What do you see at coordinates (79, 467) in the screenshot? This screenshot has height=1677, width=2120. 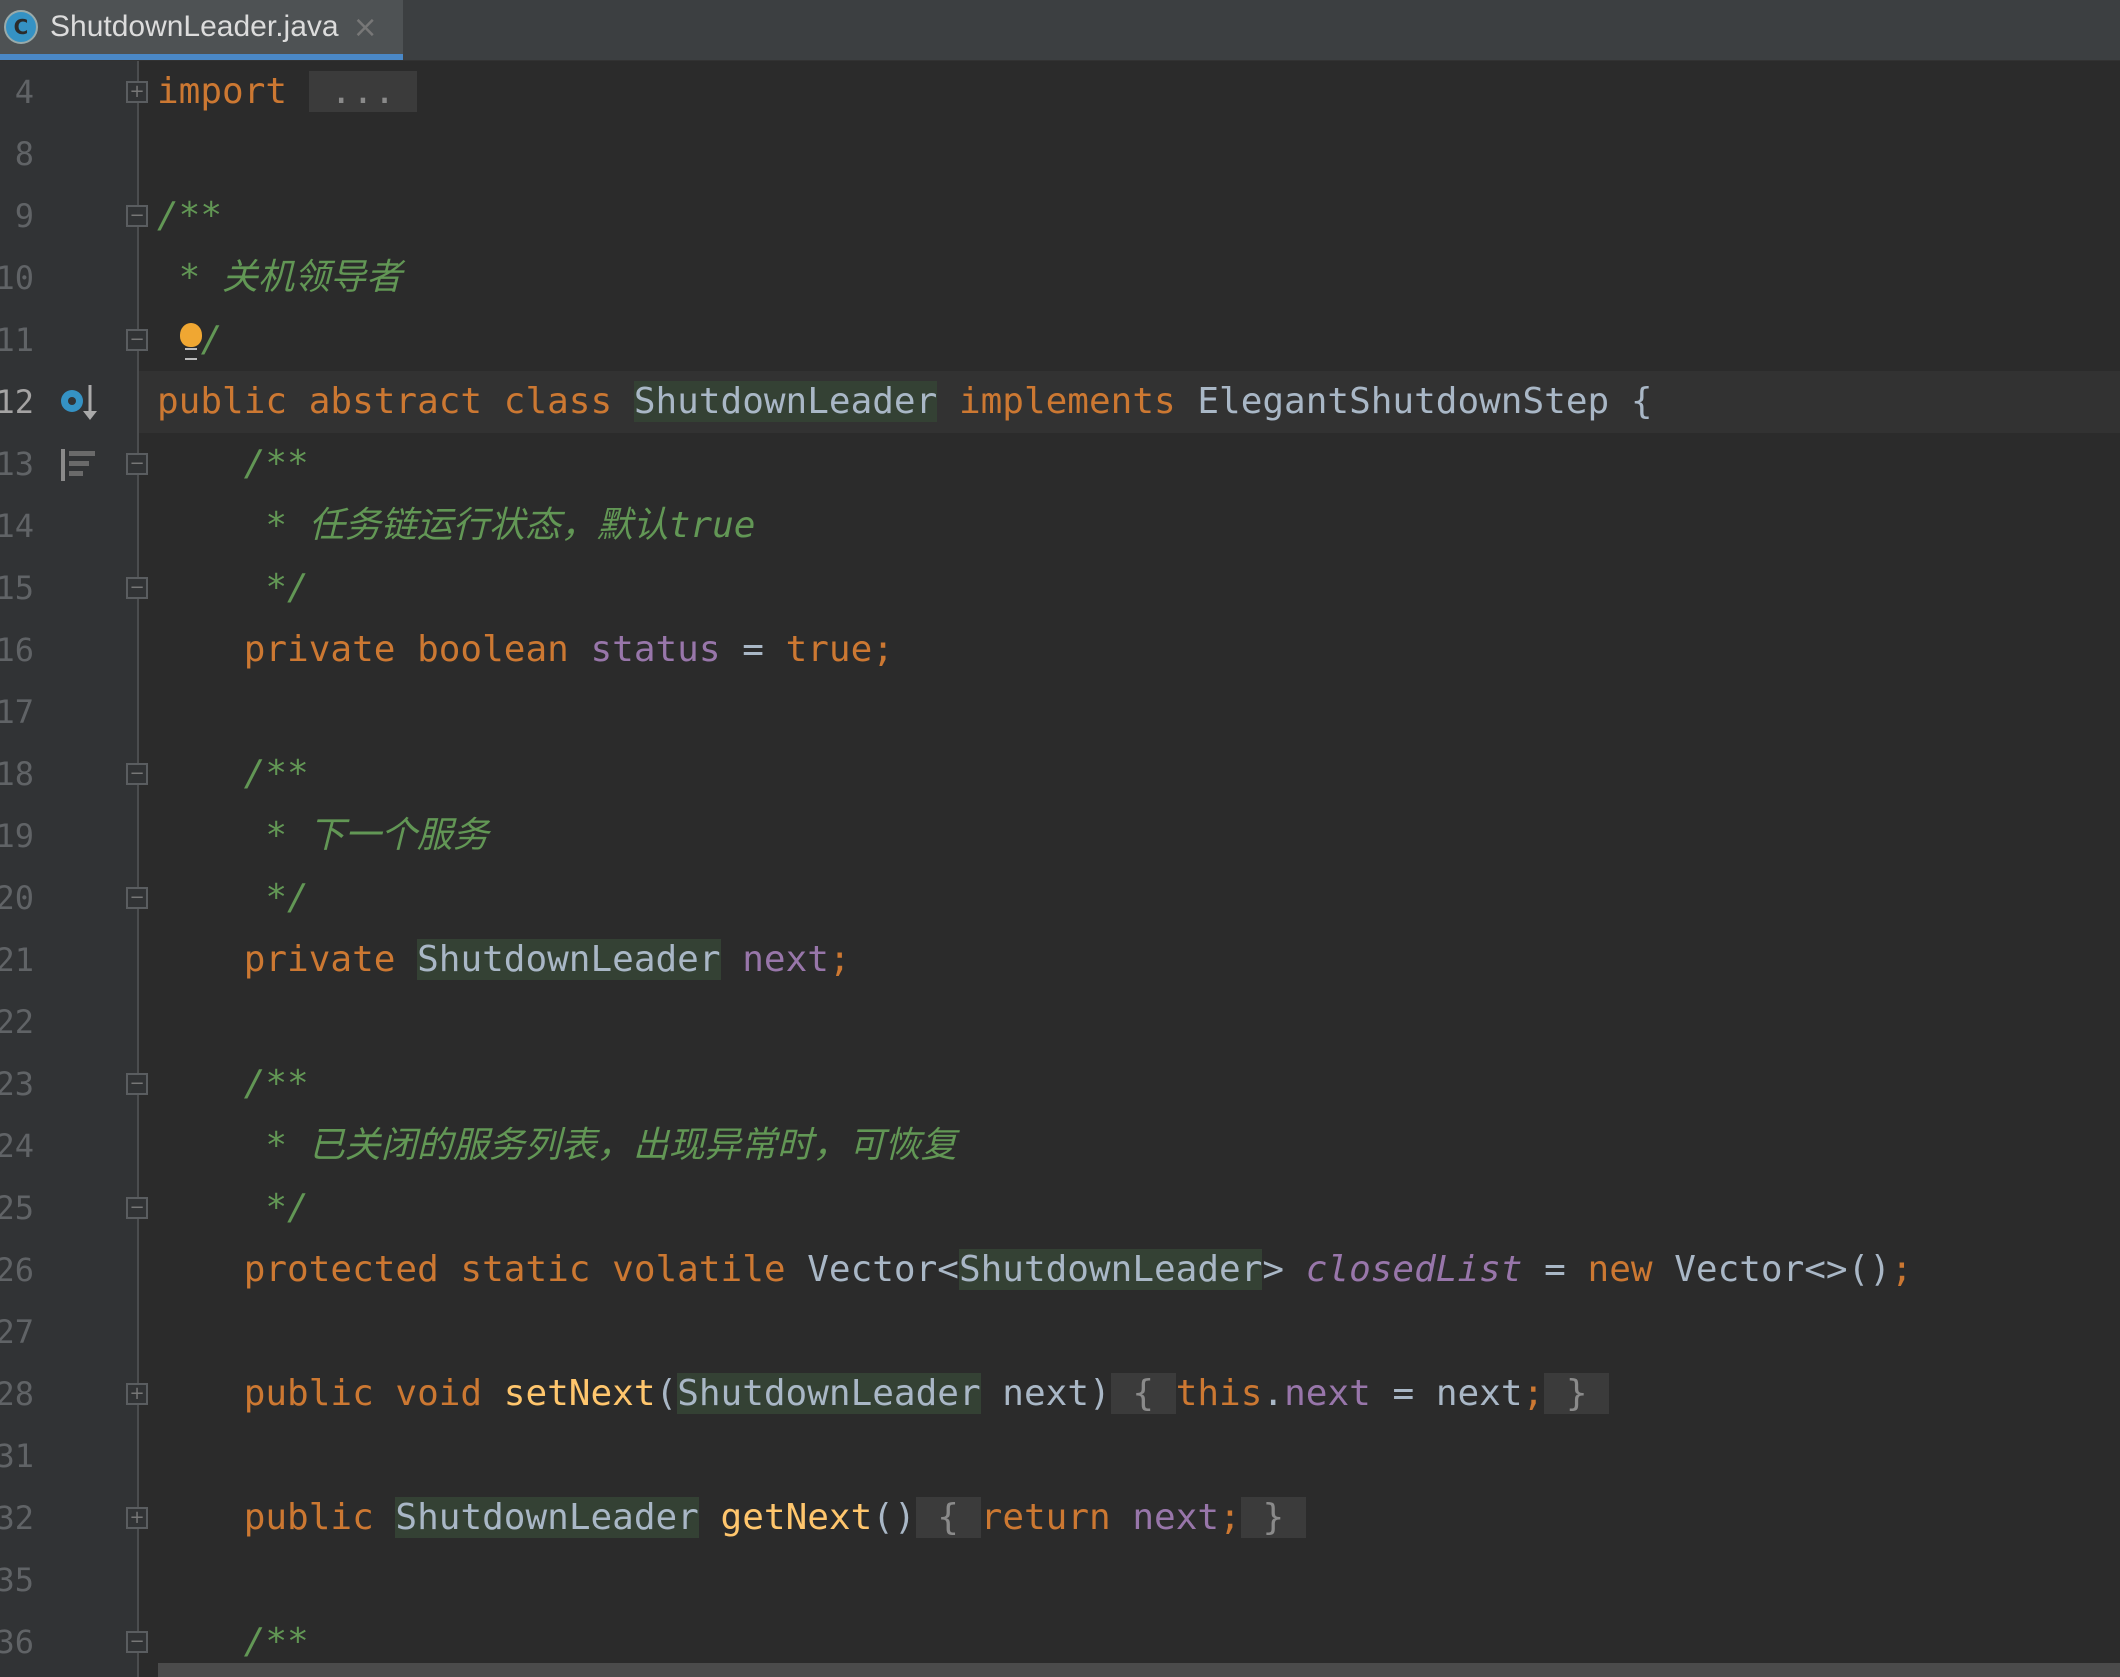 I see `structure-icon` at bounding box center [79, 467].